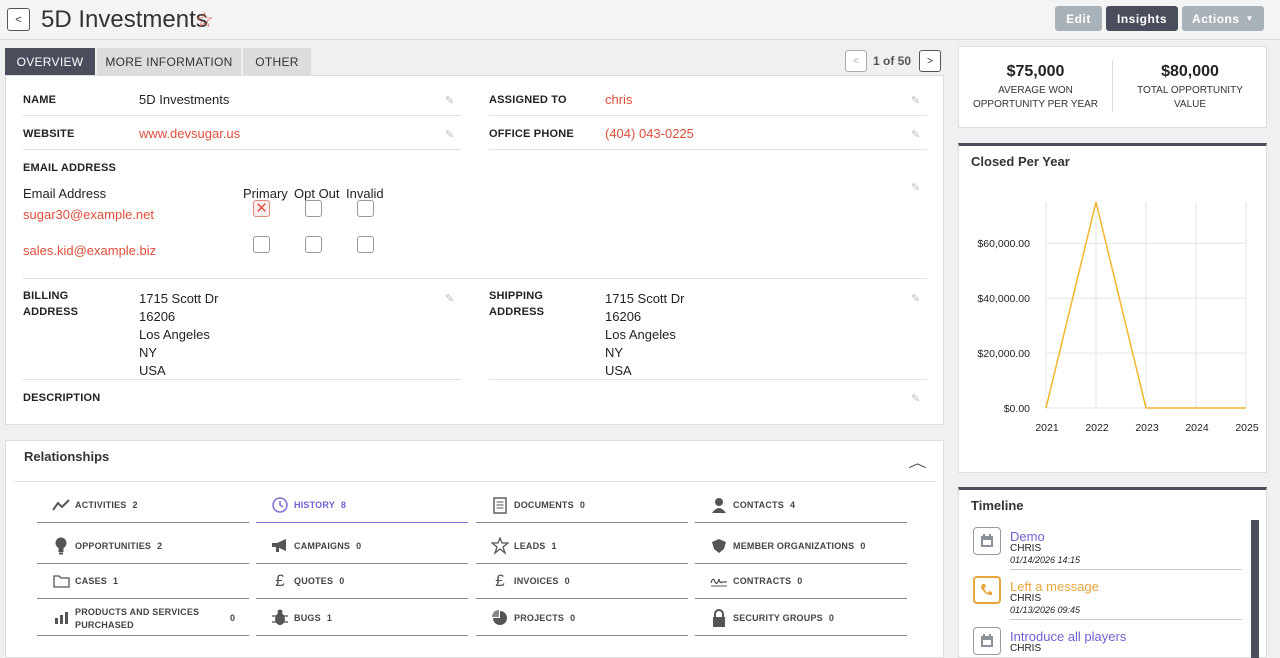 This screenshot has width=1280, height=658. Describe the element at coordinates (118, 546) in the screenshot. I see `rel-label: OPPORTUNITIES 2` at that location.